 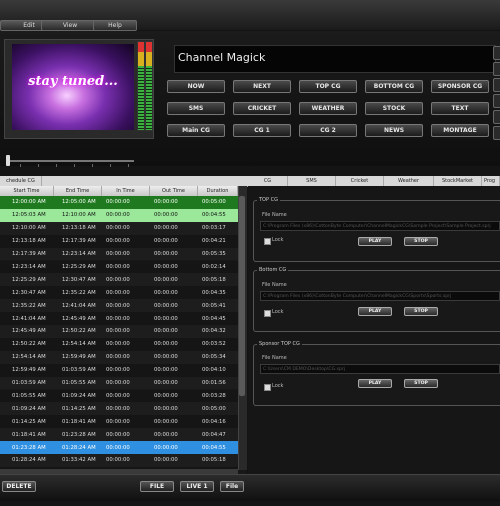 I want to click on file-button: FILE, so click(x=157, y=486).